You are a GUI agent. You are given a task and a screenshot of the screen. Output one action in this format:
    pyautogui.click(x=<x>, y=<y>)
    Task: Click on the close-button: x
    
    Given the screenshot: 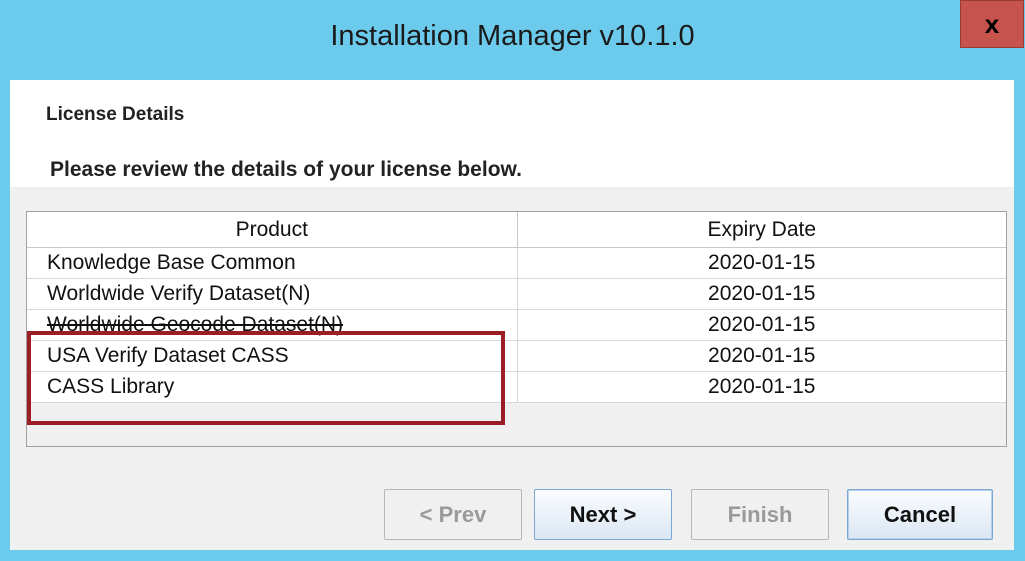 What is the action you would take?
    pyautogui.click(x=992, y=24)
    